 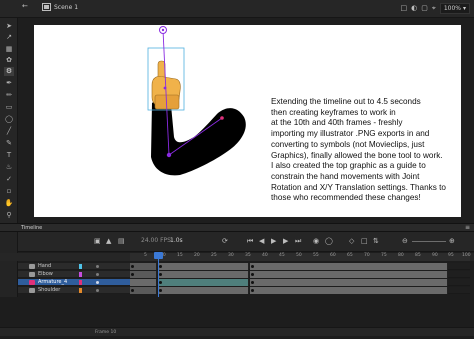 What do you see at coordinates (9, 71) in the screenshot?
I see `bone-tool-icon: ⚙` at bounding box center [9, 71].